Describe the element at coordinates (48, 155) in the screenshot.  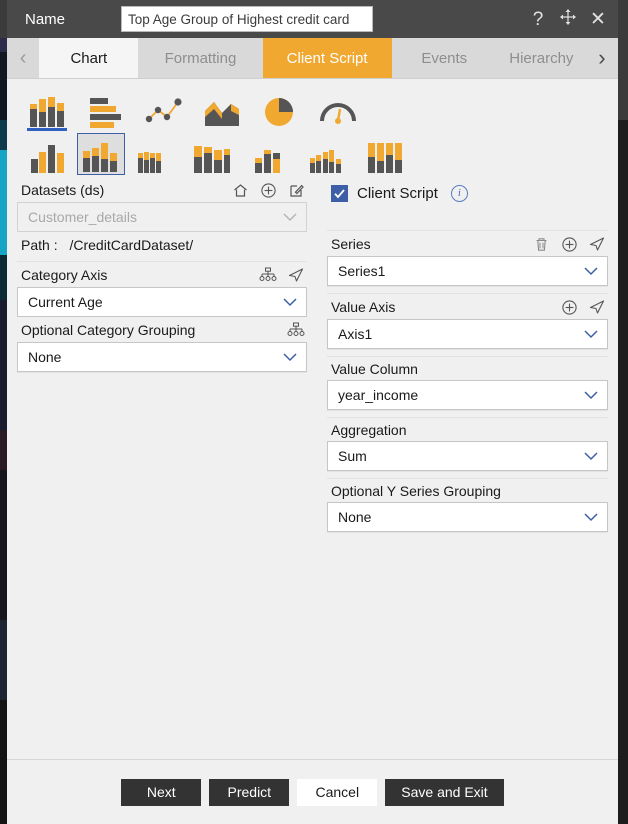
I see `clustered-column-icon` at that location.